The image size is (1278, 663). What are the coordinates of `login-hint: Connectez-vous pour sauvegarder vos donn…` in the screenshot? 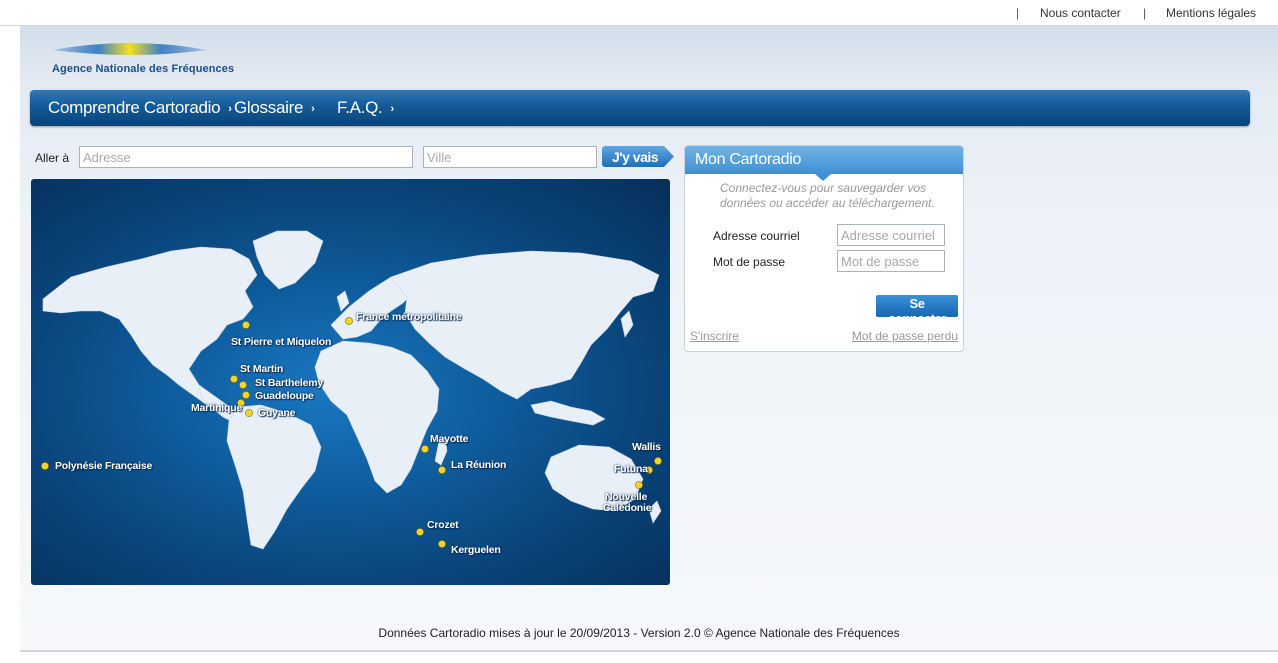 It's located at (827, 195).